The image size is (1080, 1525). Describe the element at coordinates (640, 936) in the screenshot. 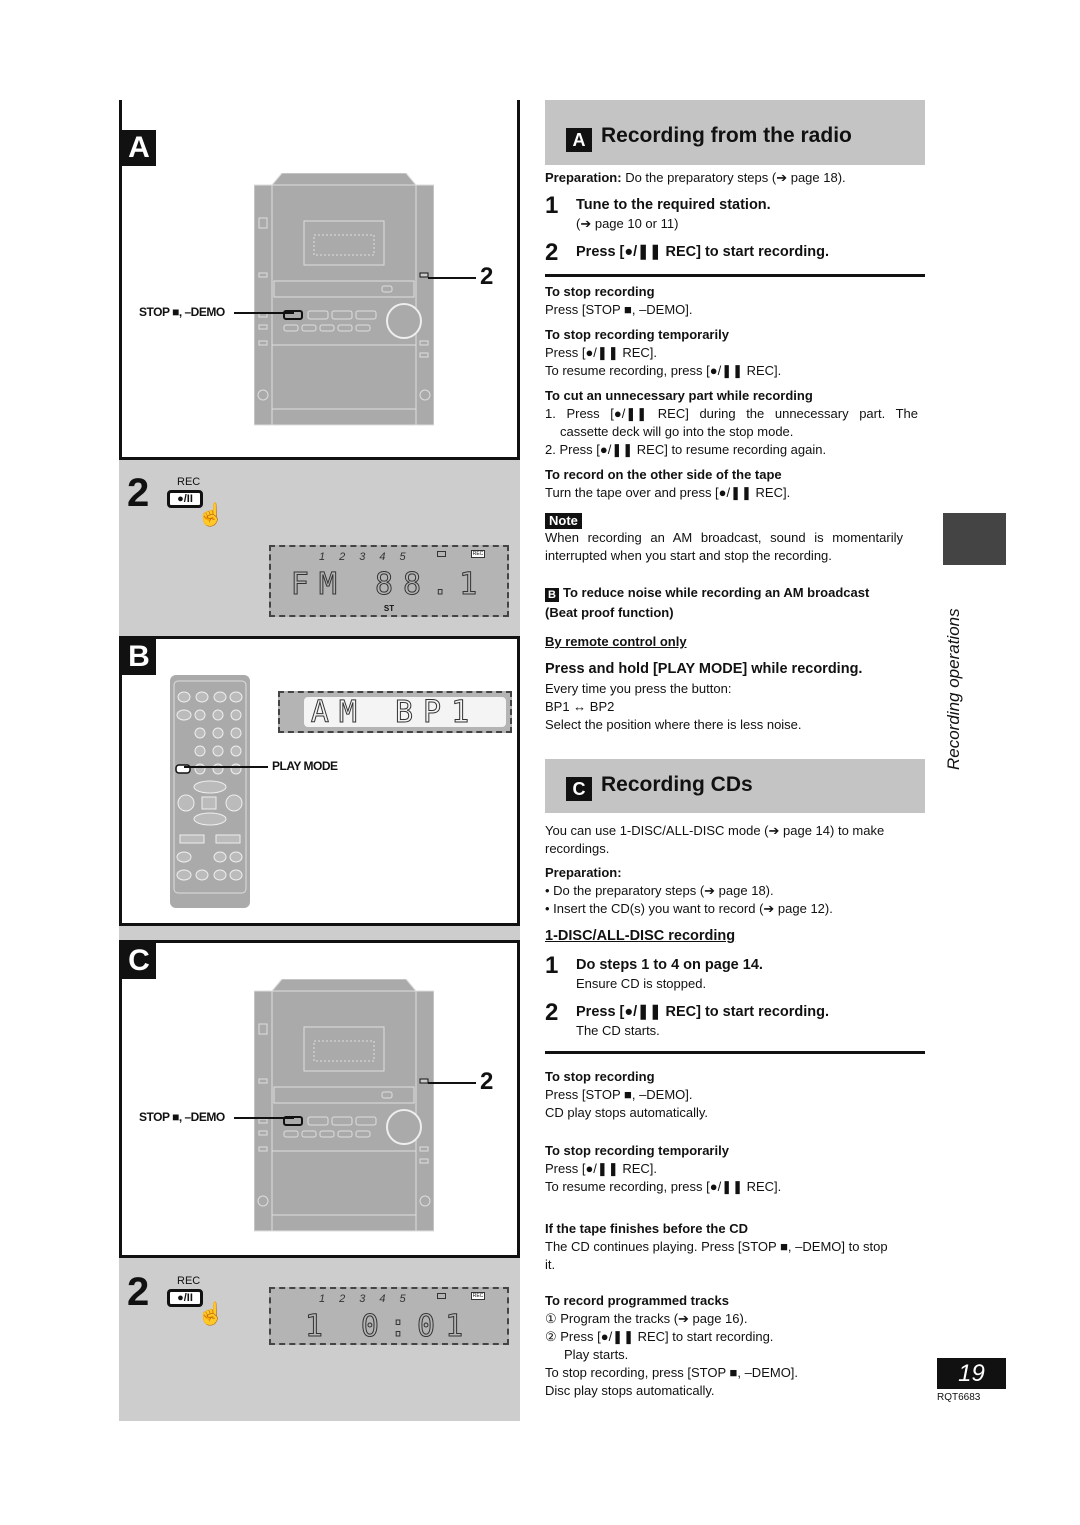

I see `disc-recording-subheading: 1-DISC/ALL-DISC recording` at that location.